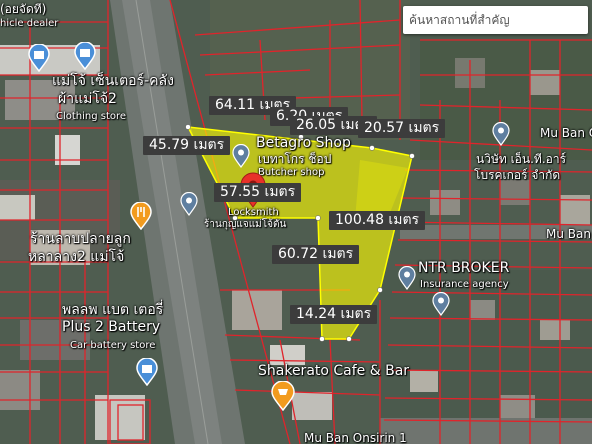 The height and width of the screenshot is (444, 592). Describe the element at coordinates (316, 254) in the screenshot. I see `measurement-label: 60.72 เมตร` at that location.